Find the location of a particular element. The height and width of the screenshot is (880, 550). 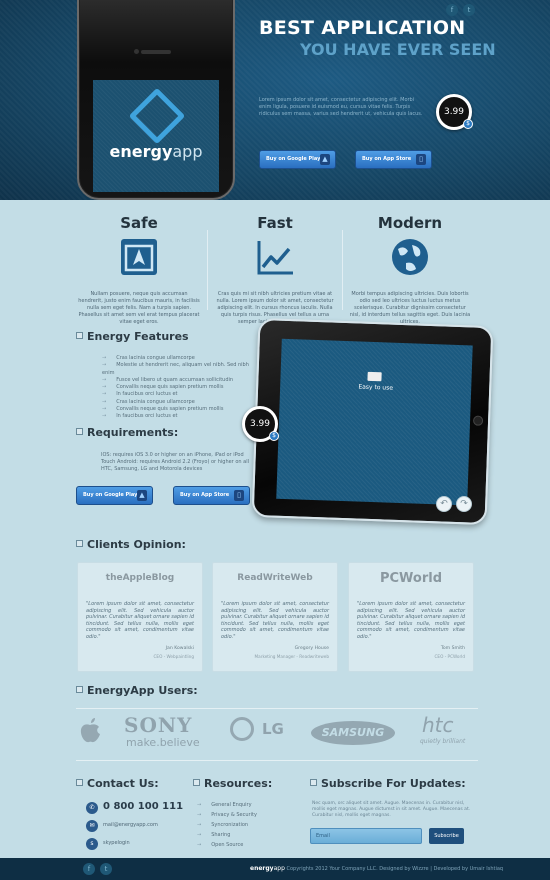

testimonial-role: Marketing Manager - Readwriteweb is located at coordinates (291, 656).